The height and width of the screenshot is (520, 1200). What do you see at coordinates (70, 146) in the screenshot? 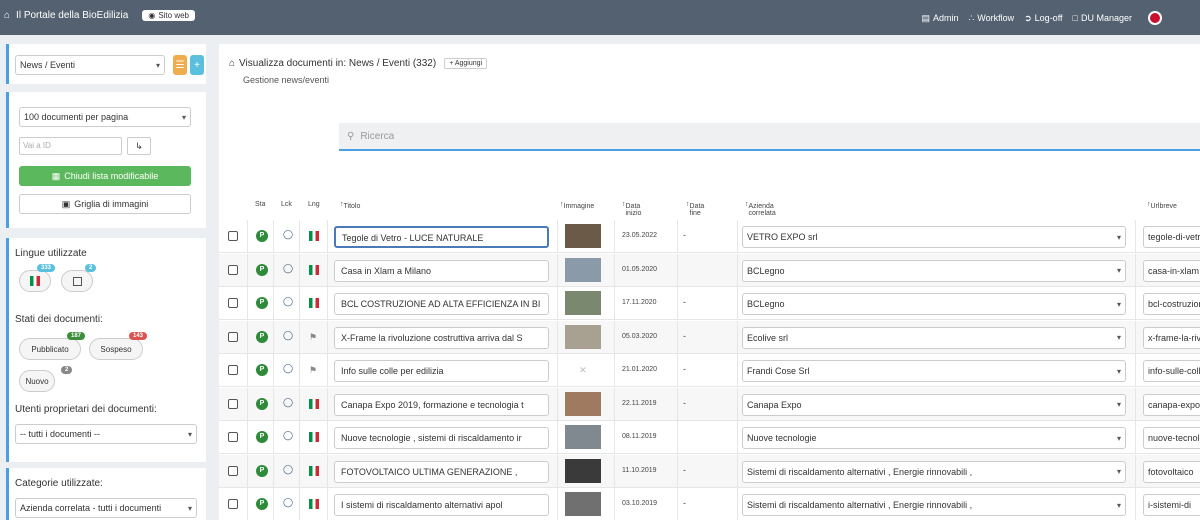
I see `goto-id-input: Vai a ID` at bounding box center [70, 146].